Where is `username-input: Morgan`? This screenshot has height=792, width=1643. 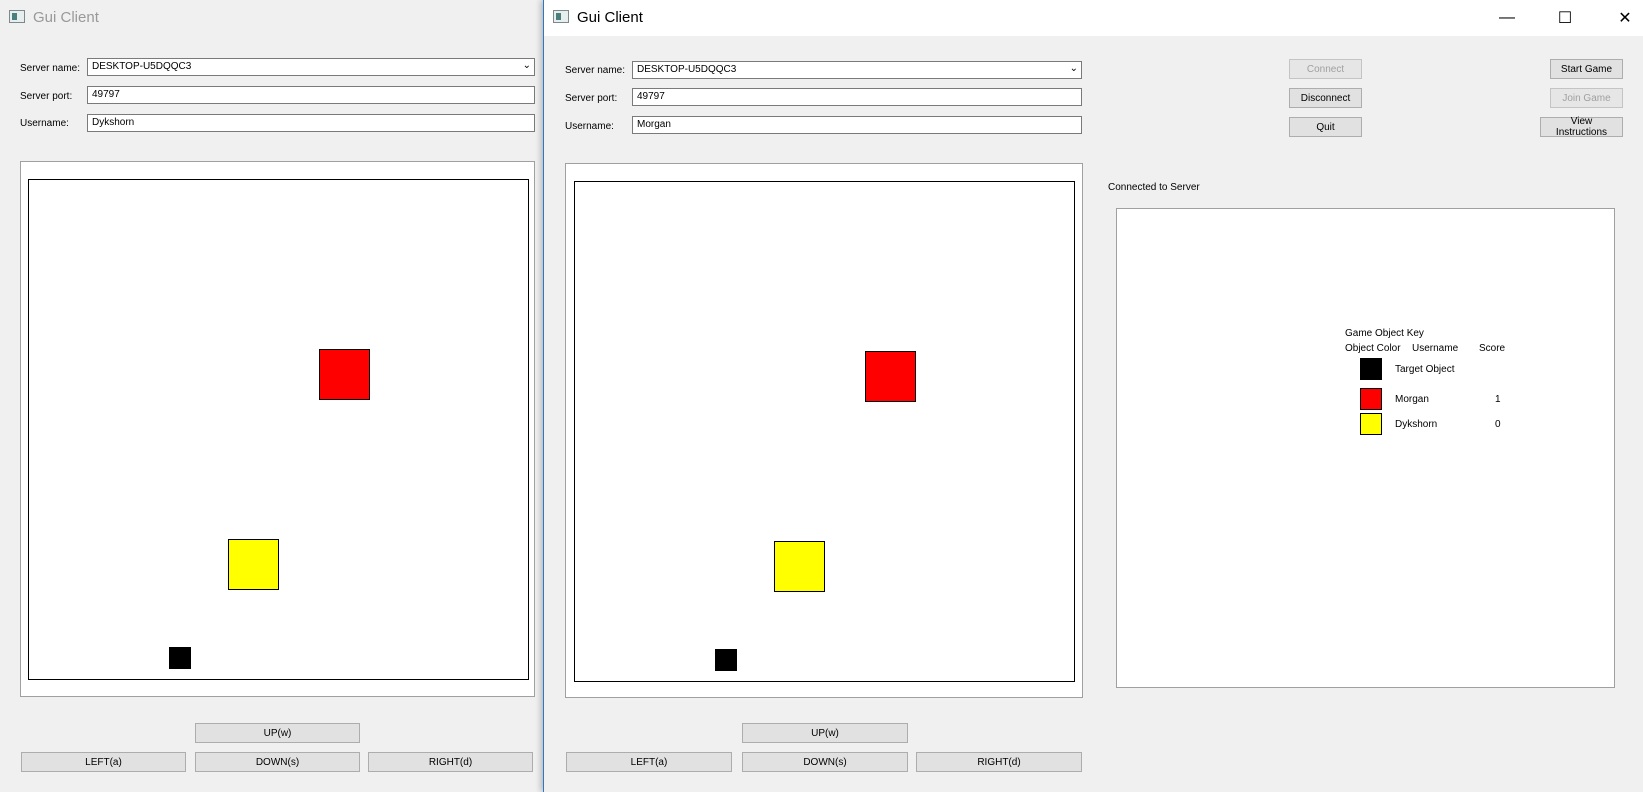 username-input: Morgan is located at coordinates (857, 125).